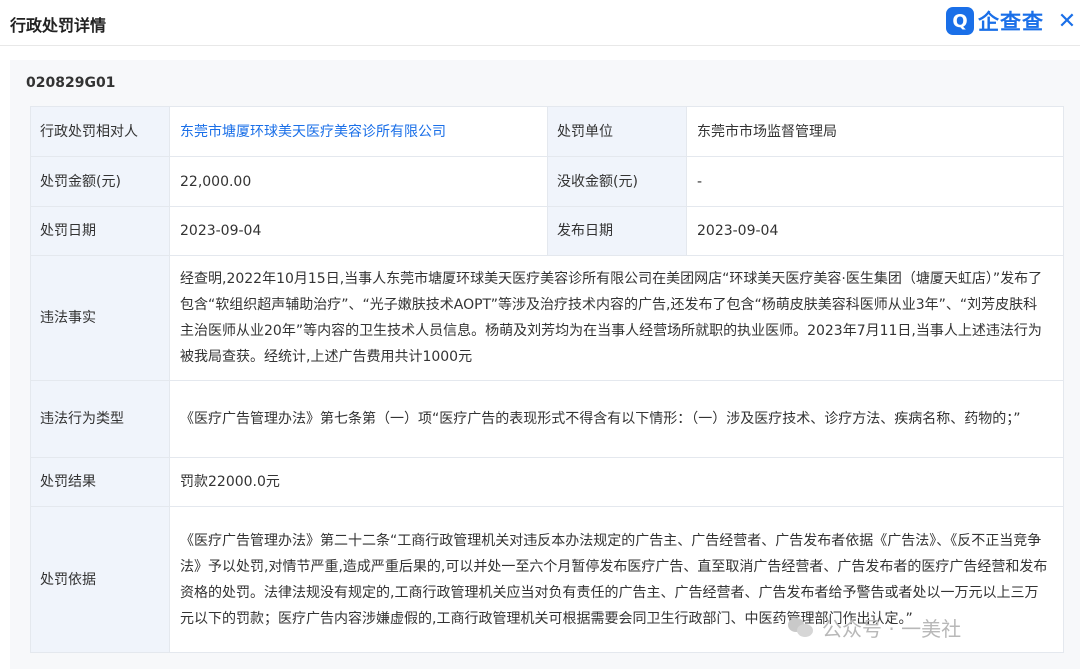 Image resolution: width=1080 pixels, height=669 pixels. I want to click on authority-value: 东莞市市场监督管理局, so click(875, 131).